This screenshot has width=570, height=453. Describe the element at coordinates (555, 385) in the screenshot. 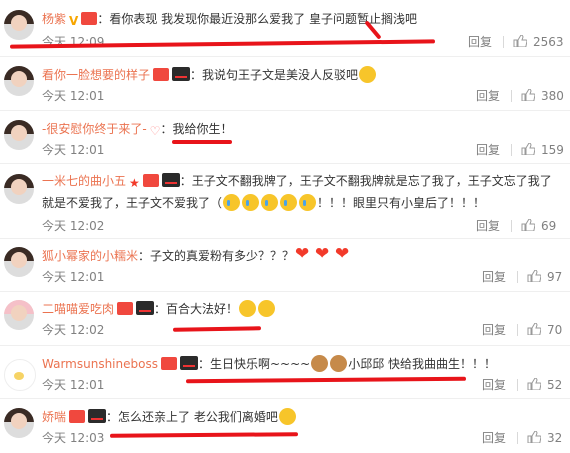

I see `like-count: 52` at that location.